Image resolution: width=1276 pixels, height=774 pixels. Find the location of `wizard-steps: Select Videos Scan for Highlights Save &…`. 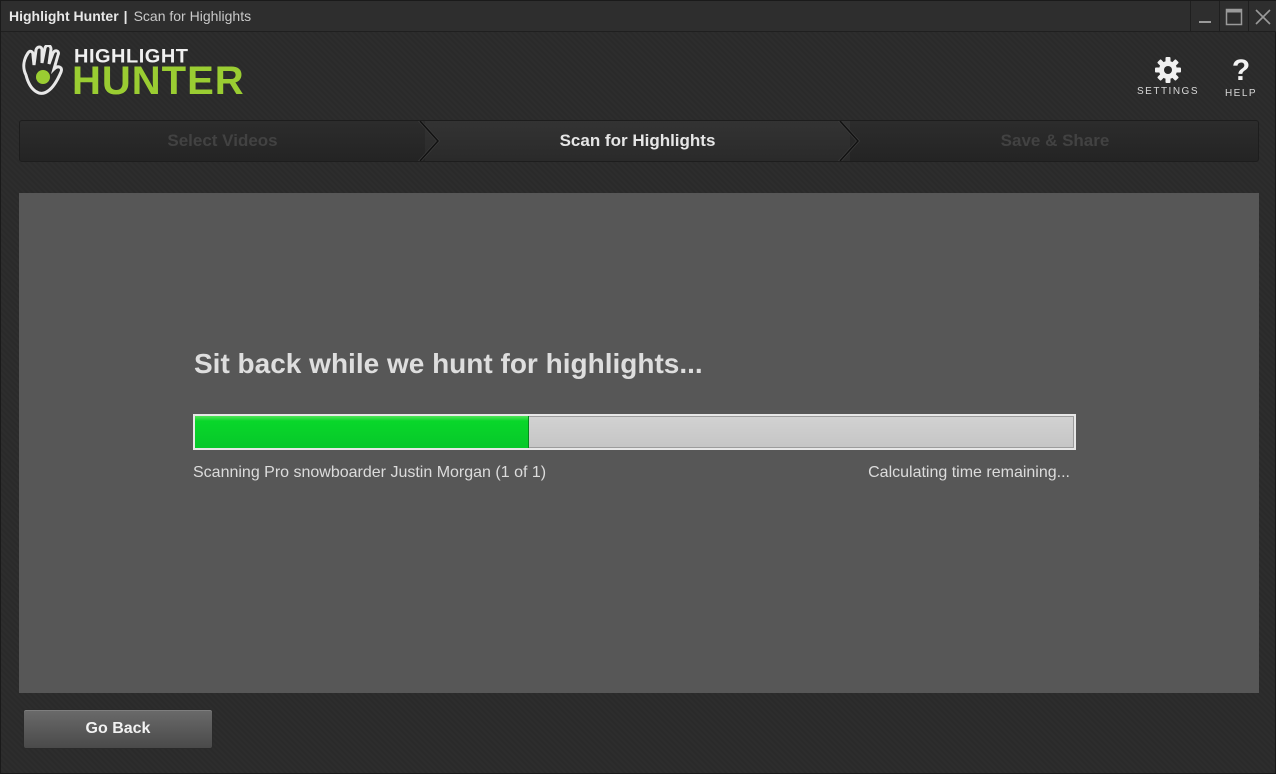

wizard-steps: Select Videos Scan for Highlights Save &… is located at coordinates (639, 141).